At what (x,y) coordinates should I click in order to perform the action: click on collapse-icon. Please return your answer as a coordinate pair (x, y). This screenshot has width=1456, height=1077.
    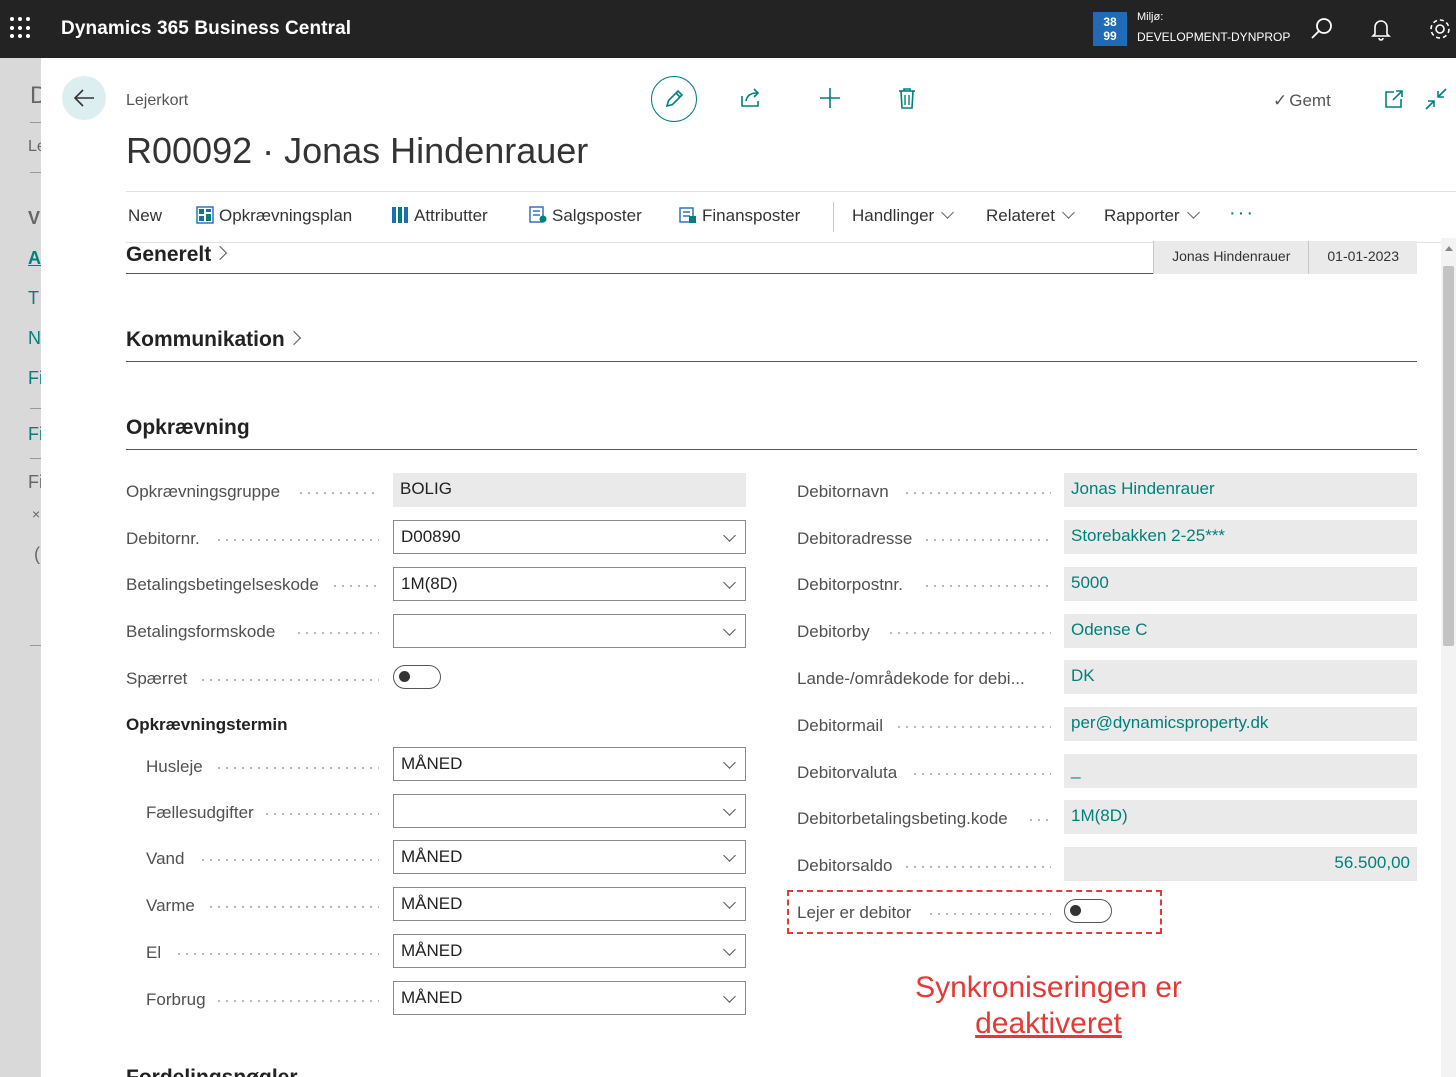
    Looking at the image, I should click on (1436, 99).